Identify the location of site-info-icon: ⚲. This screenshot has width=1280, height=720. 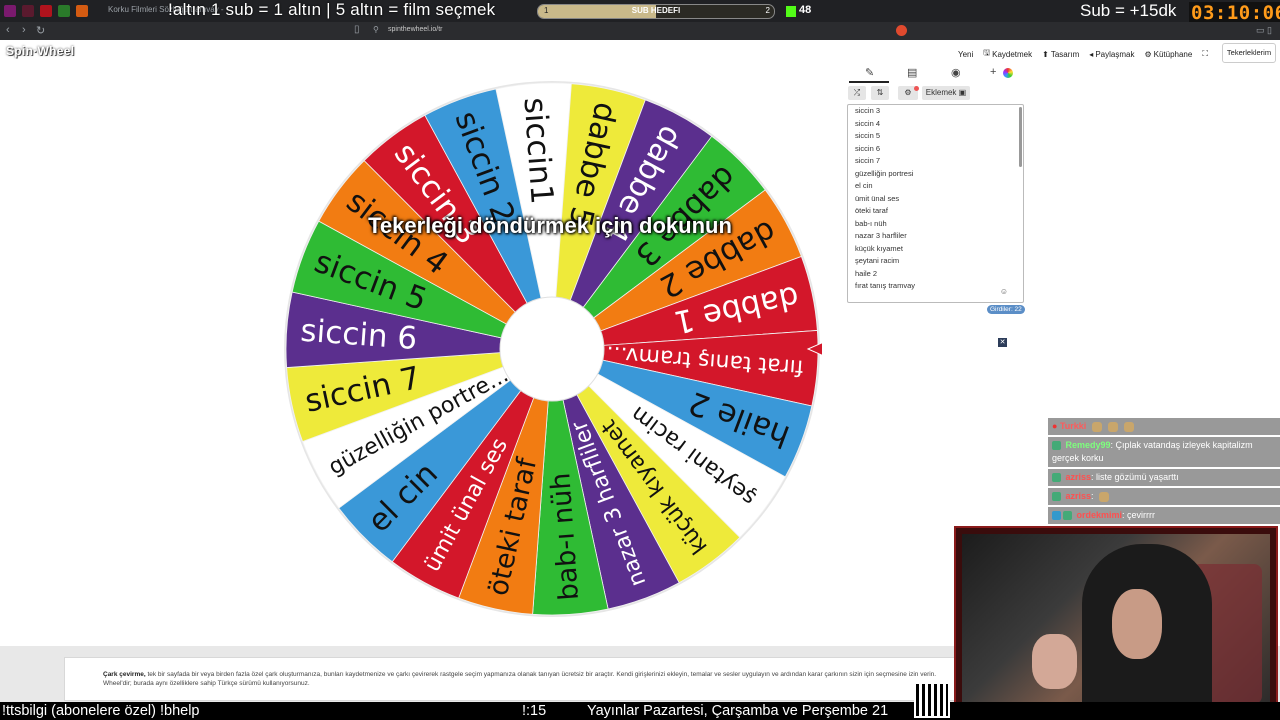
(376, 29).